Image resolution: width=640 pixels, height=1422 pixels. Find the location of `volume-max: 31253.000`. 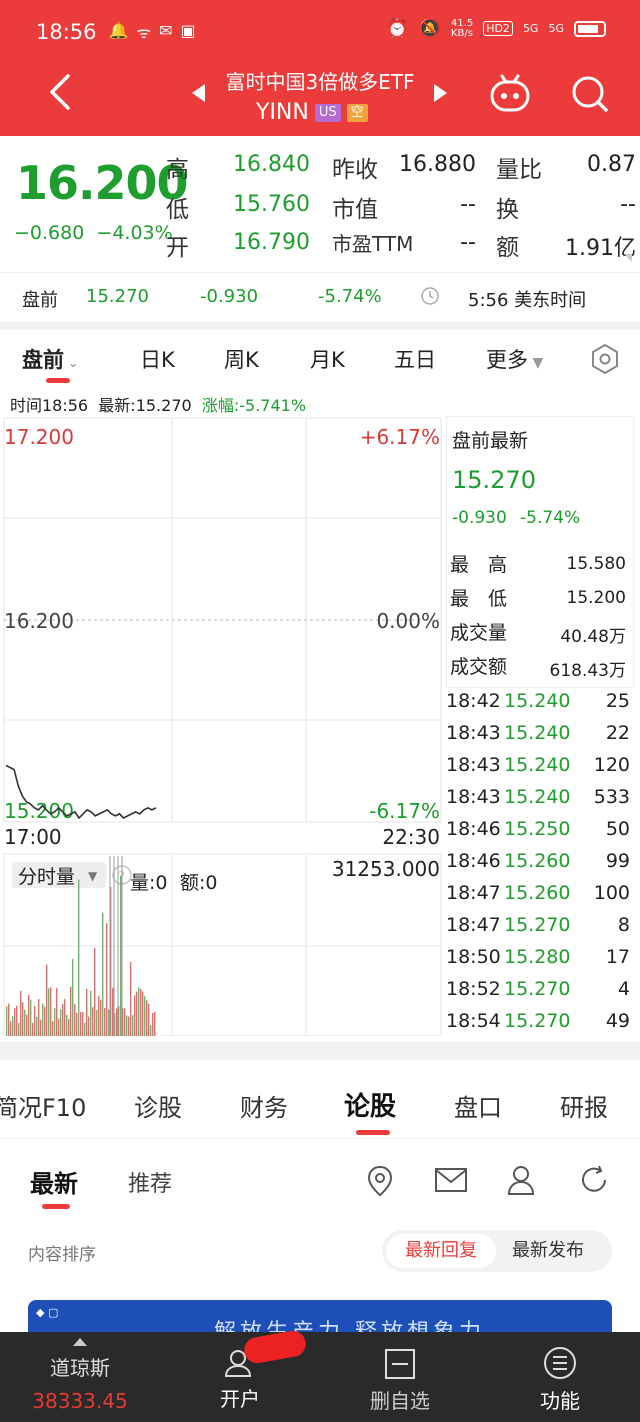

volume-max: 31253.000 is located at coordinates (386, 869).